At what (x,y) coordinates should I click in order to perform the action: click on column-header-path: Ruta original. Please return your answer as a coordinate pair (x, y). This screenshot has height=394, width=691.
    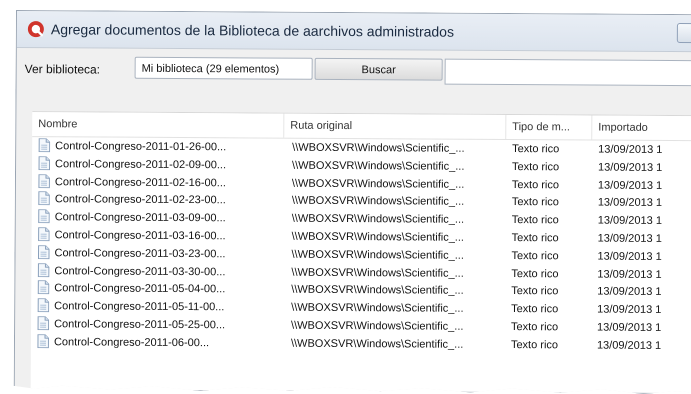
    Looking at the image, I should click on (395, 126).